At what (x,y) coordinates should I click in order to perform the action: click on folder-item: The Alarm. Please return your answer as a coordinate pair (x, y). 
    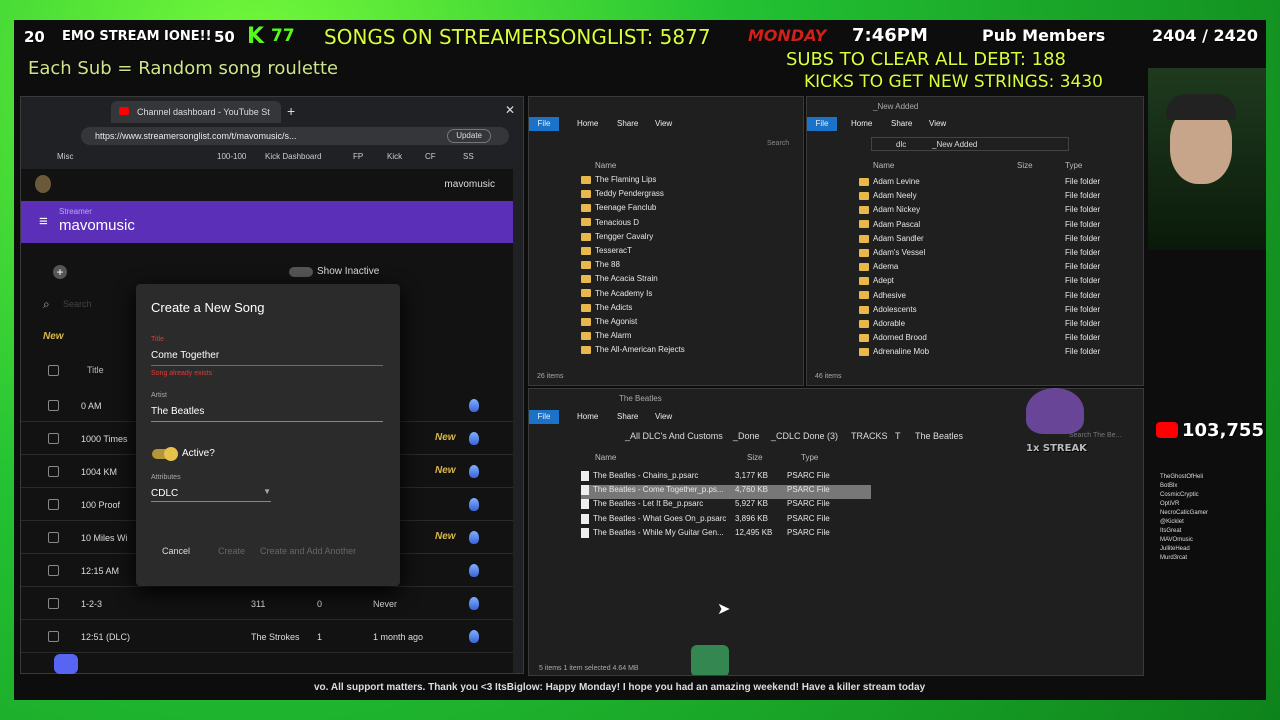
    Looking at the image, I should click on (687, 338).